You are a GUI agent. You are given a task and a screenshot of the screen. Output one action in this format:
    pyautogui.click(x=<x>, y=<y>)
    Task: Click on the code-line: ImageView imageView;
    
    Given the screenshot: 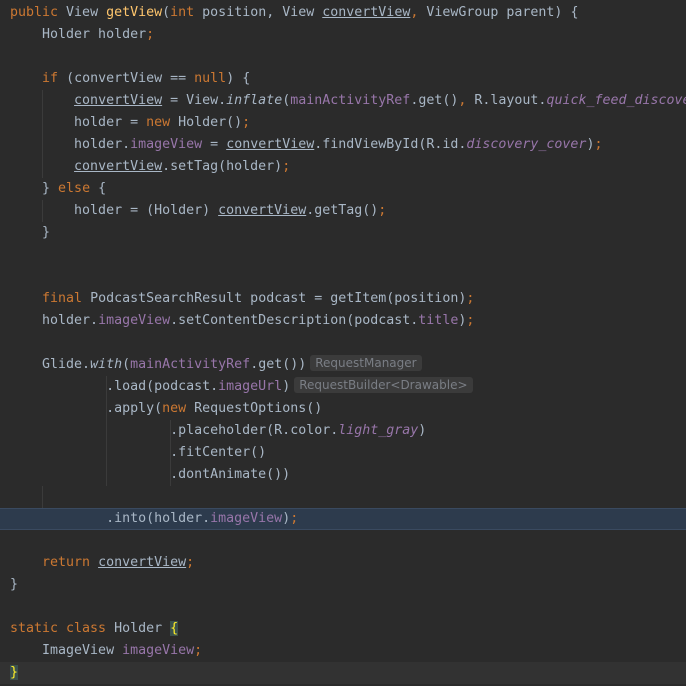 What is the action you would take?
    pyautogui.click(x=343, y=651)
    